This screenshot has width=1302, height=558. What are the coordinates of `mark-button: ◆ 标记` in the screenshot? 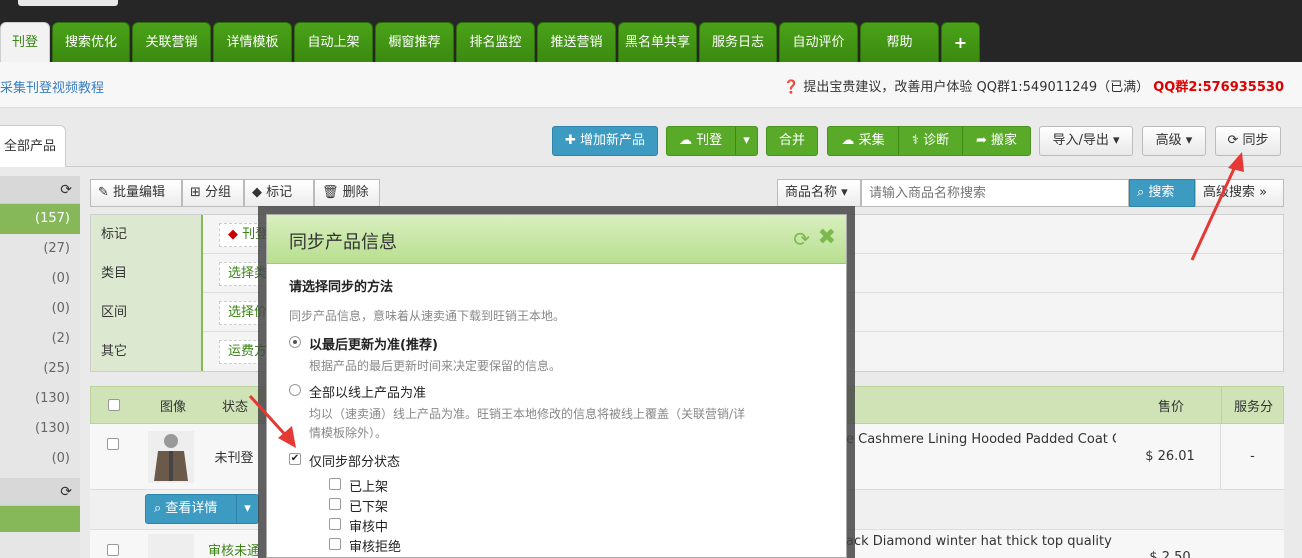 It's located at (279, 193).